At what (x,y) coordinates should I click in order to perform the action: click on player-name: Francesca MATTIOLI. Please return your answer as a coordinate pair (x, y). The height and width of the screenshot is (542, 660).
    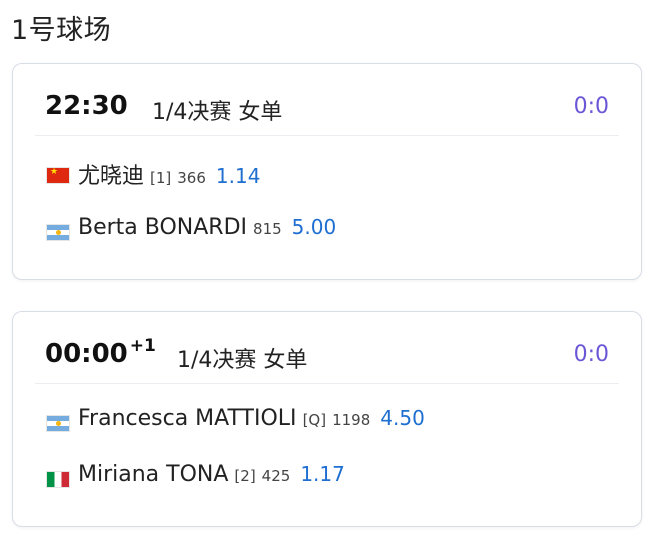
    Looking at the image, I should click on (187, 418).